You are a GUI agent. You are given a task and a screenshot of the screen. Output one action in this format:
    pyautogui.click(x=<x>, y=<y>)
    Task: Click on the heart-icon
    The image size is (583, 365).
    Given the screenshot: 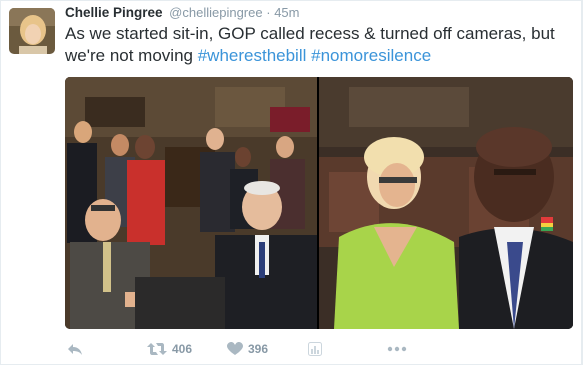 What is the action you would take?
    pyautogui.click(x=235, y=349)
    